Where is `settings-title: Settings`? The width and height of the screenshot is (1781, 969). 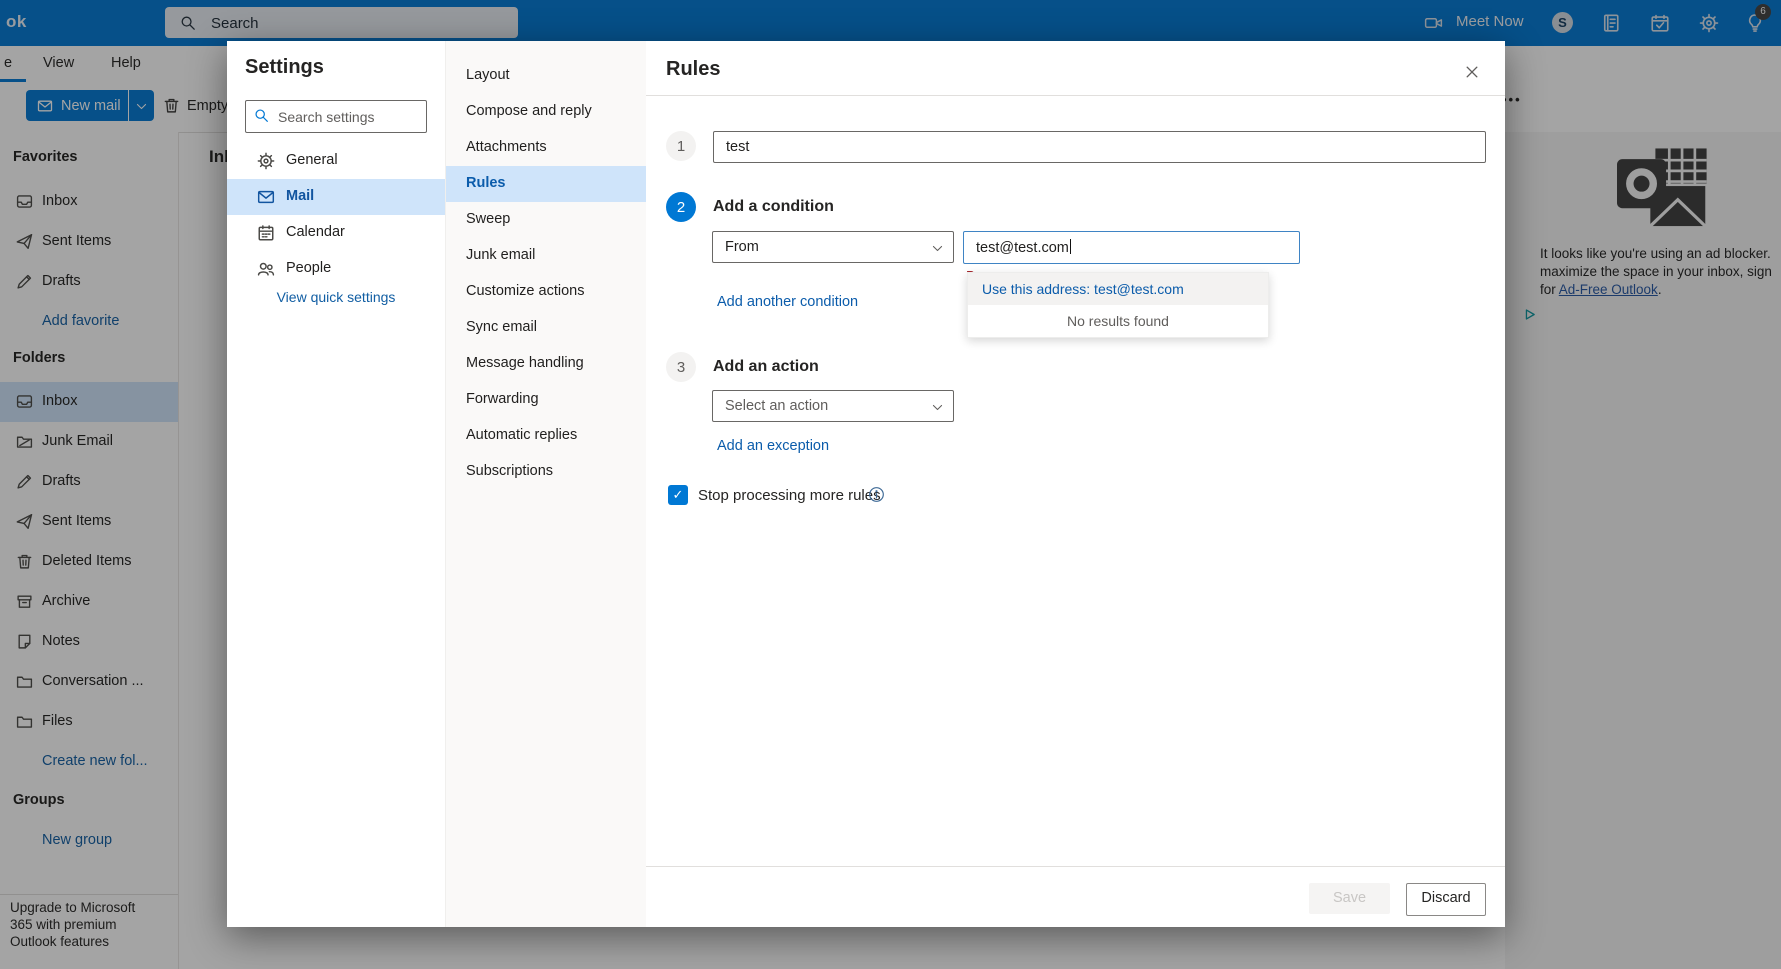 settings-title: Settings is located at coordinates (284, 67).